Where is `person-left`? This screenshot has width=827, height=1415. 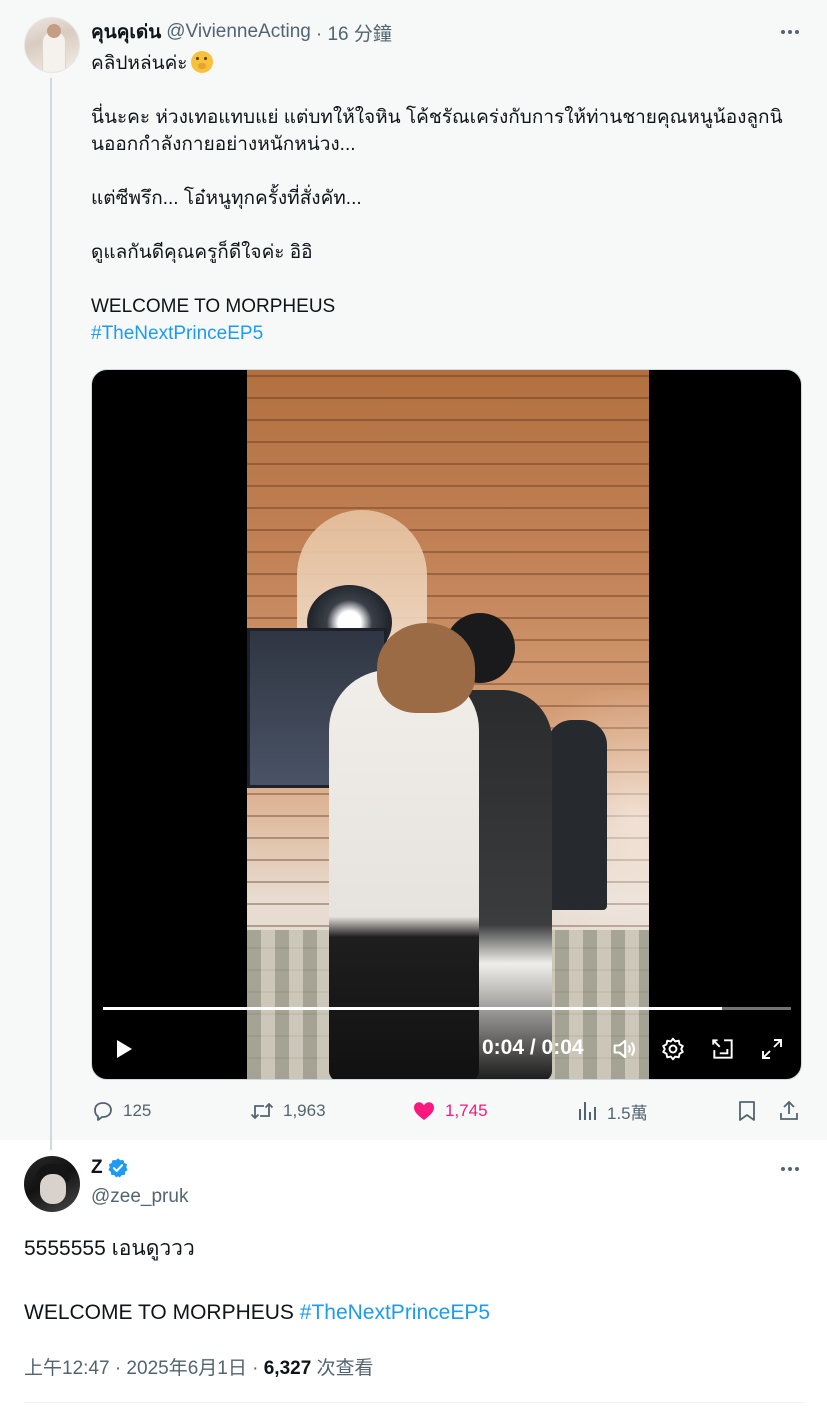 person-left is located at coordinates (404, 874).